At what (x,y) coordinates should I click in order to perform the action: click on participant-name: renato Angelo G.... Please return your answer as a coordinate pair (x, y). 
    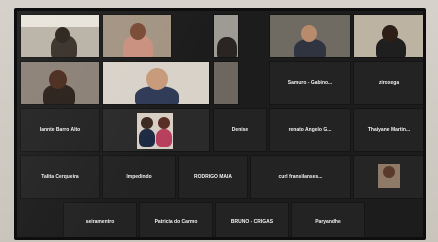
    Looking at the image, I should click on (310, 130).